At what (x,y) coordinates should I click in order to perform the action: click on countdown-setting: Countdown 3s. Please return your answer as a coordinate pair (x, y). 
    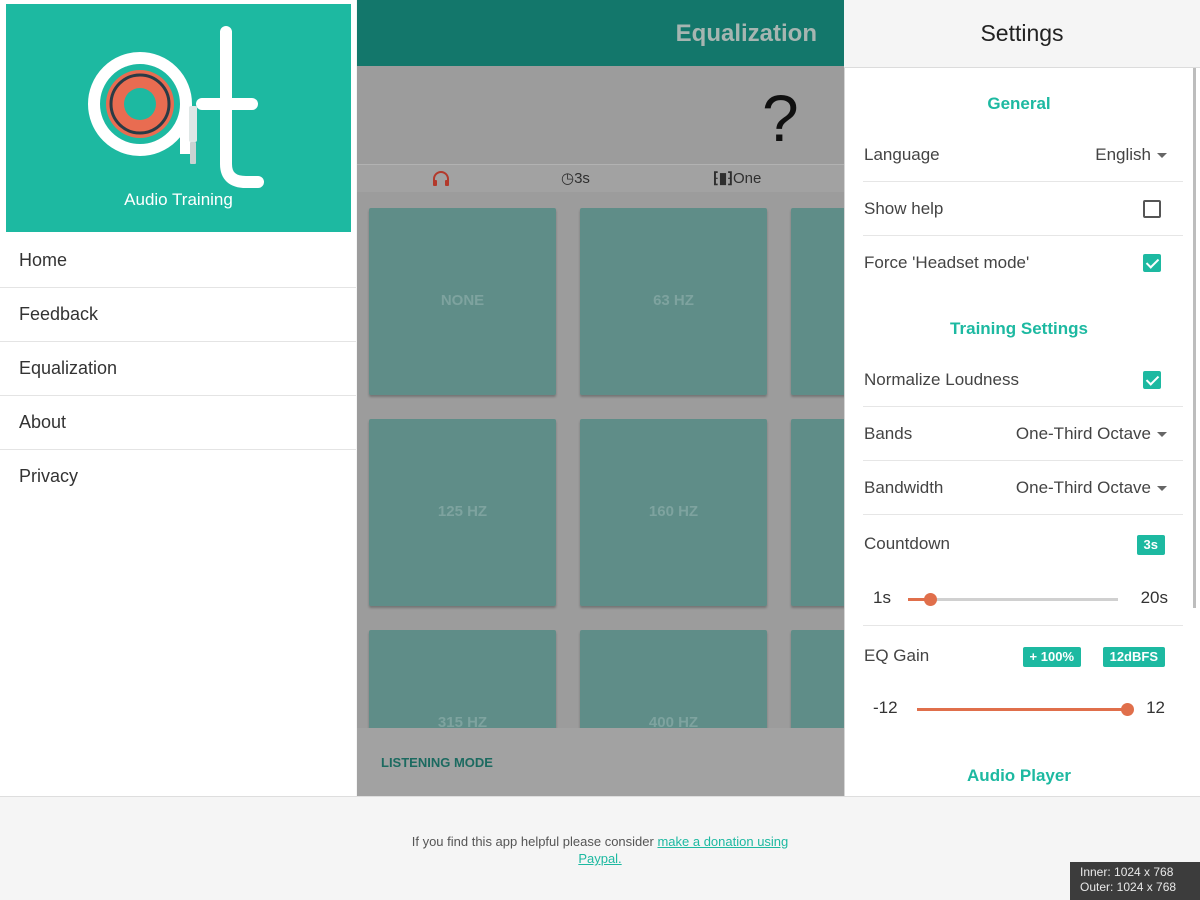
    Looking at the image, I should click on (1023, 544).